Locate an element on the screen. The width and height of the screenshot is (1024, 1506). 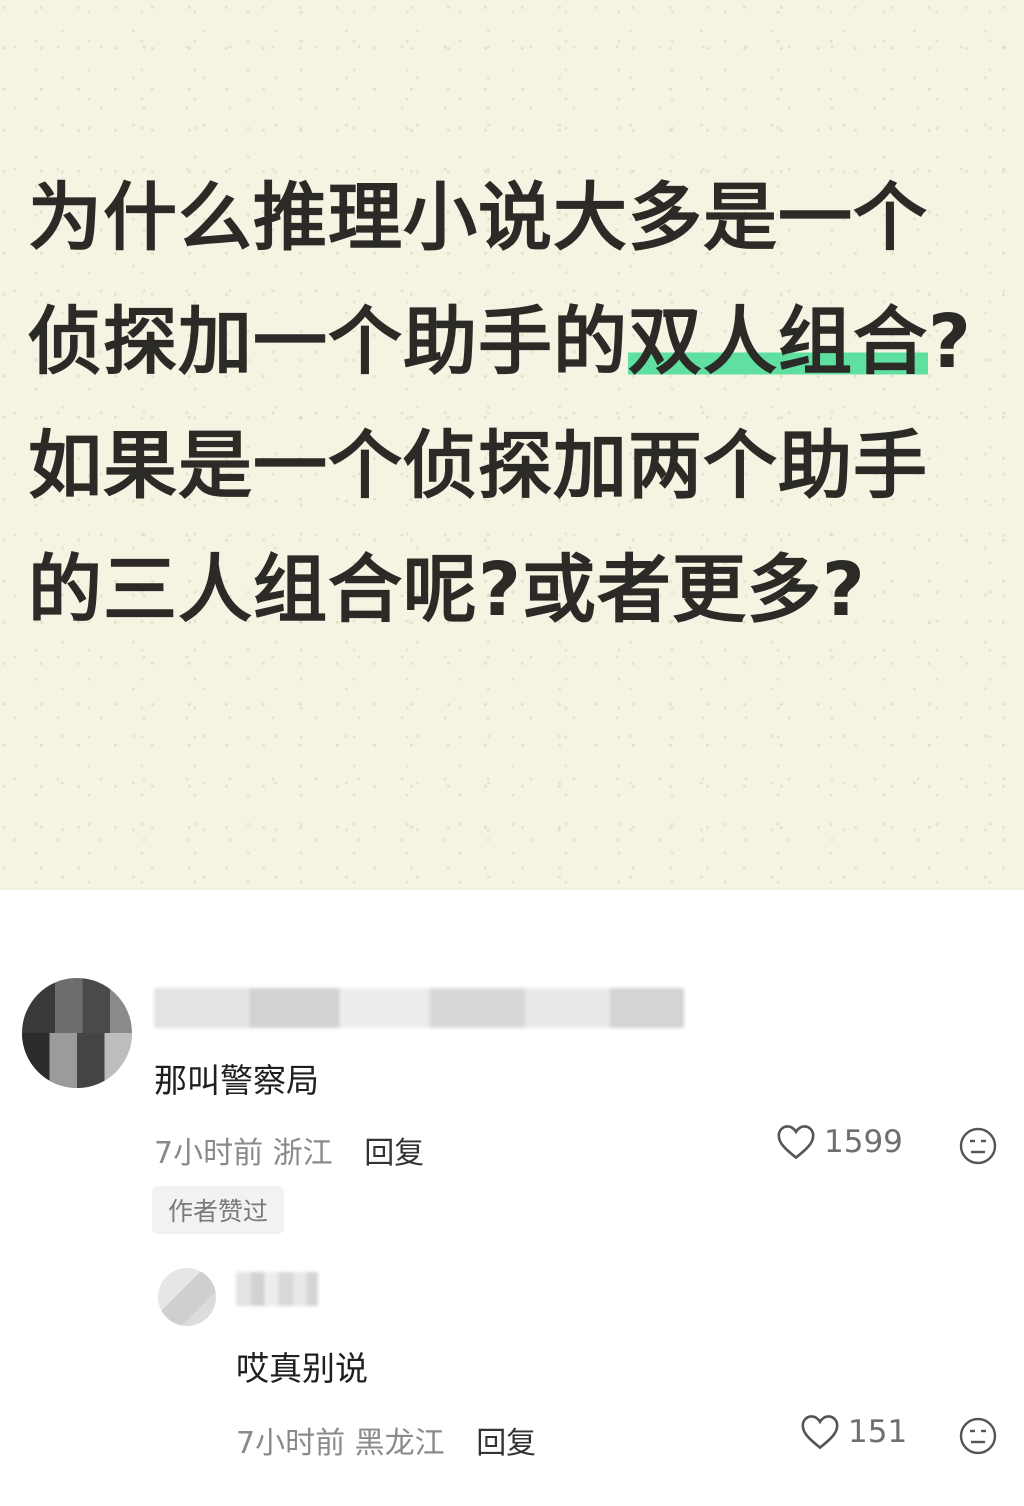
author-liked-badge: 作者赞过 is located at coordinates (218, 1210).